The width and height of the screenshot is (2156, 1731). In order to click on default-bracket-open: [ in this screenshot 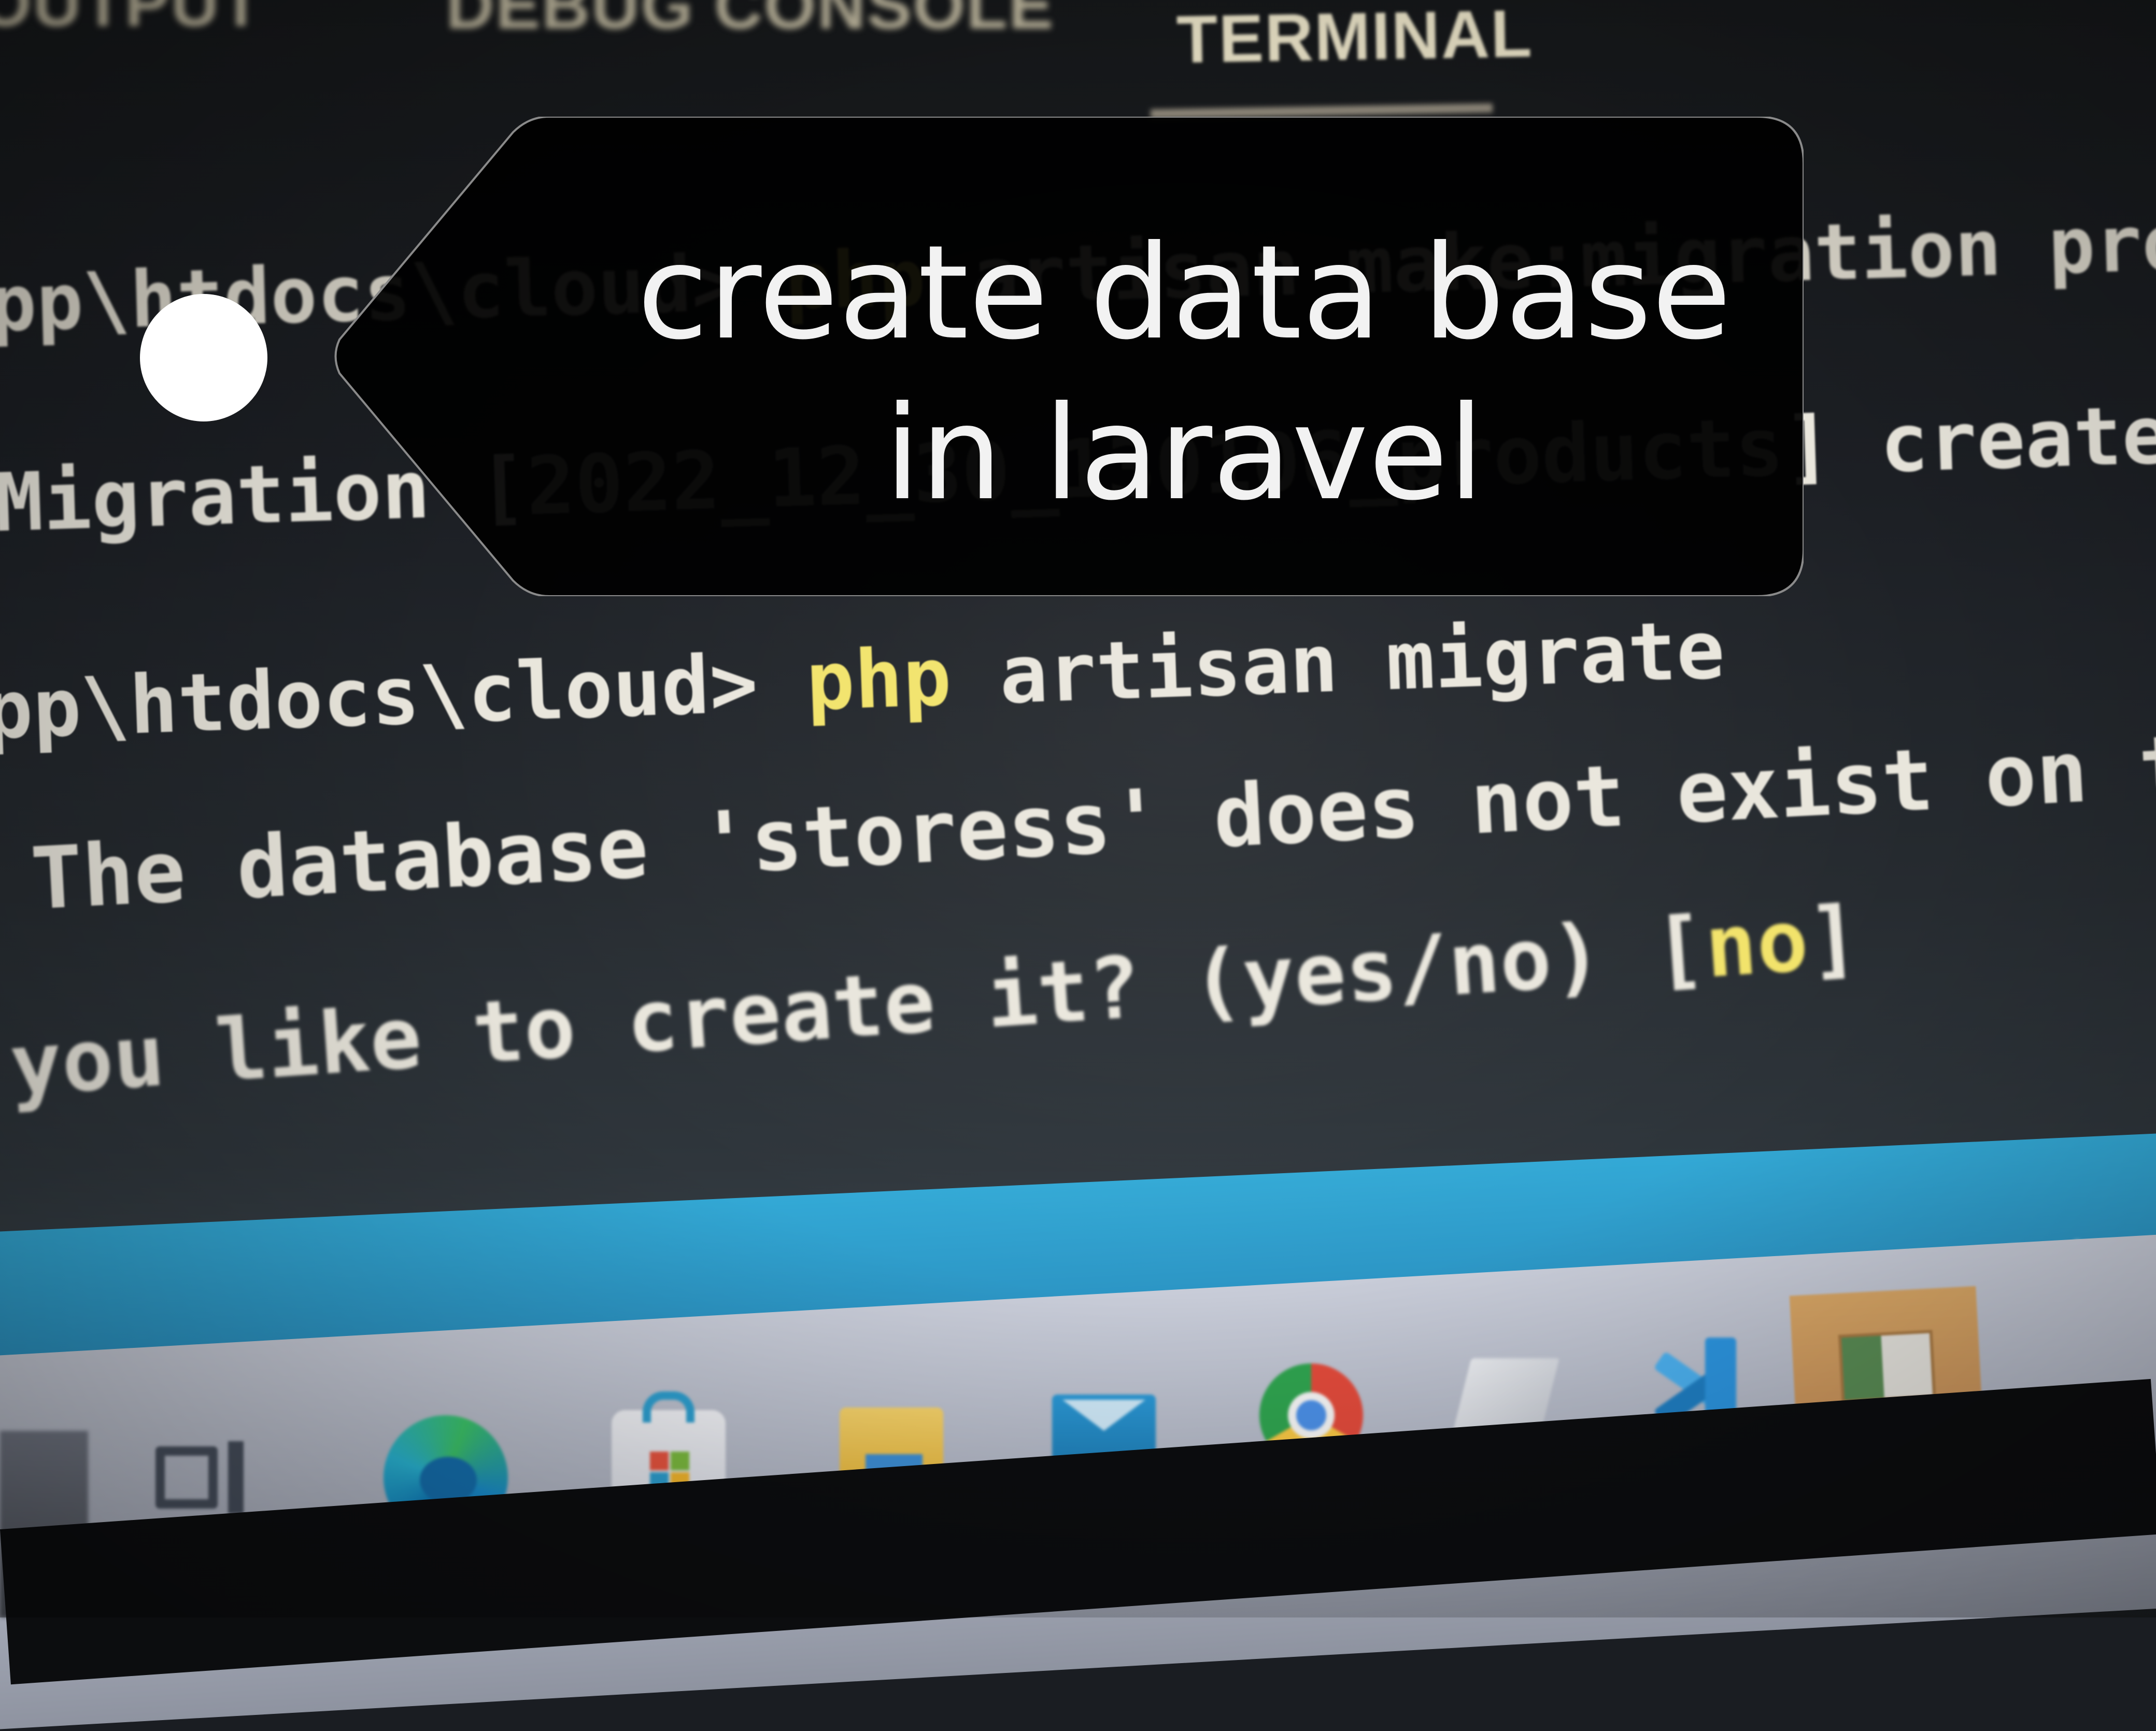, I will do `click(1680, 949)`.